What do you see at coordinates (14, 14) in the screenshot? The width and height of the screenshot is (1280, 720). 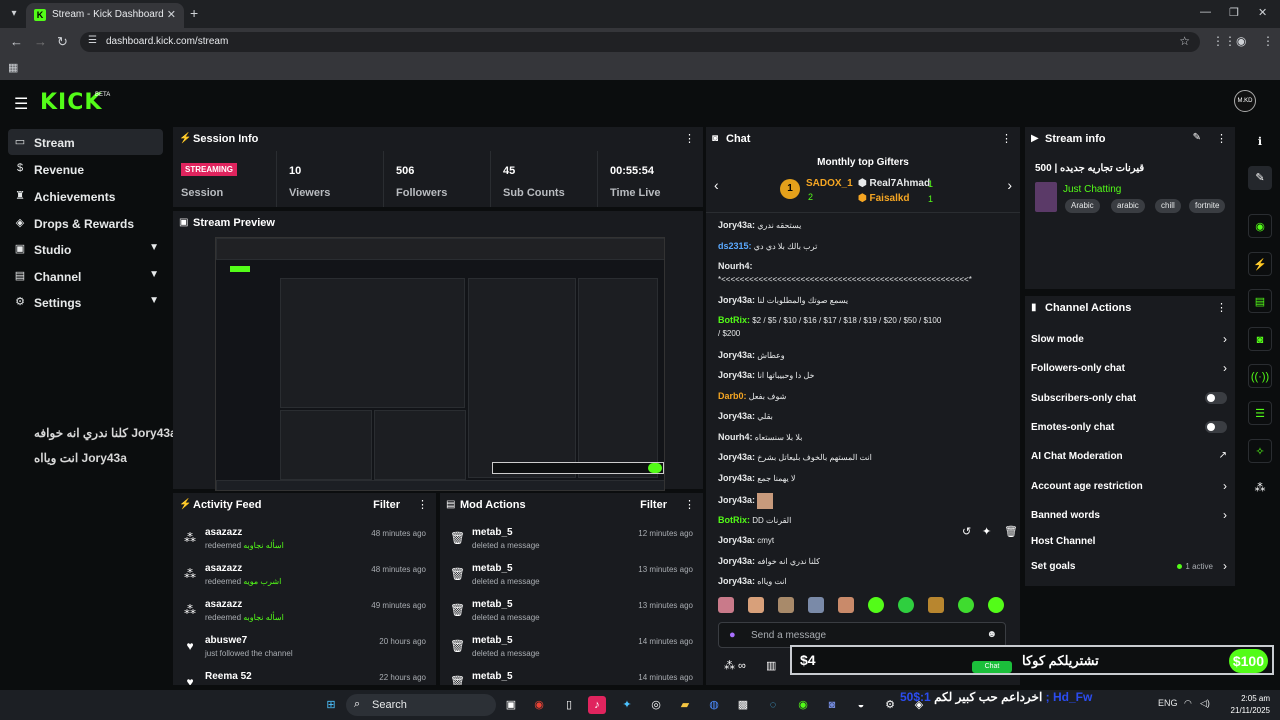 I see `tab-menu-icon: ▾` at bounding box center [14, 14].